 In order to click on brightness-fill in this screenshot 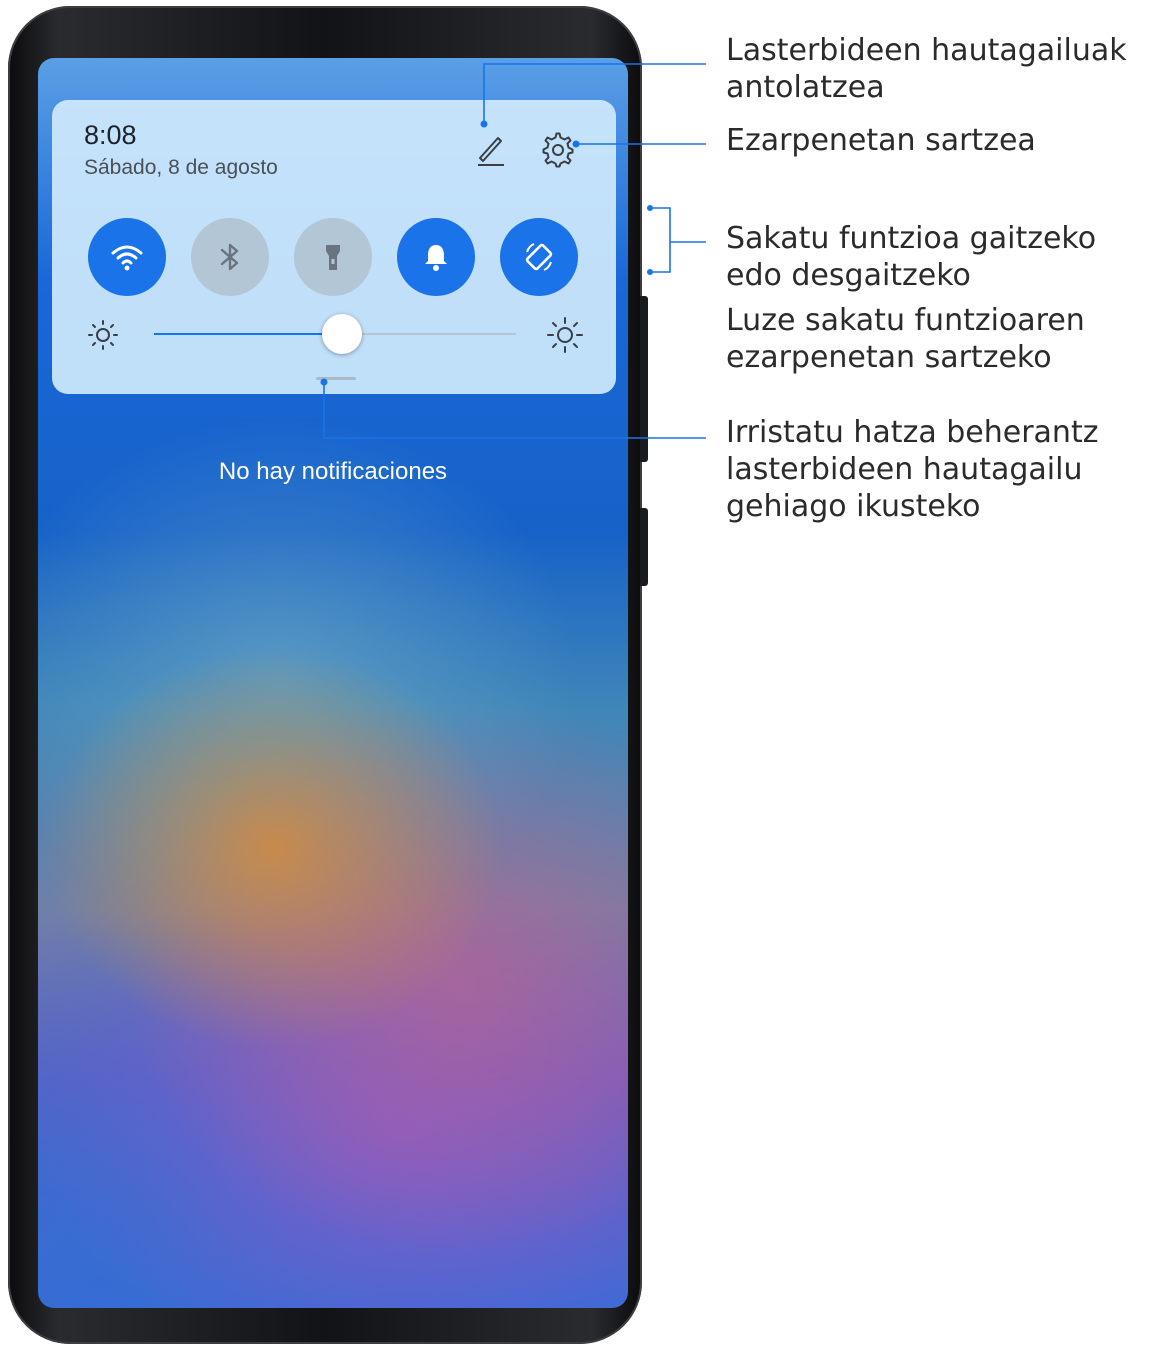, I will do `click(248, 334)`.